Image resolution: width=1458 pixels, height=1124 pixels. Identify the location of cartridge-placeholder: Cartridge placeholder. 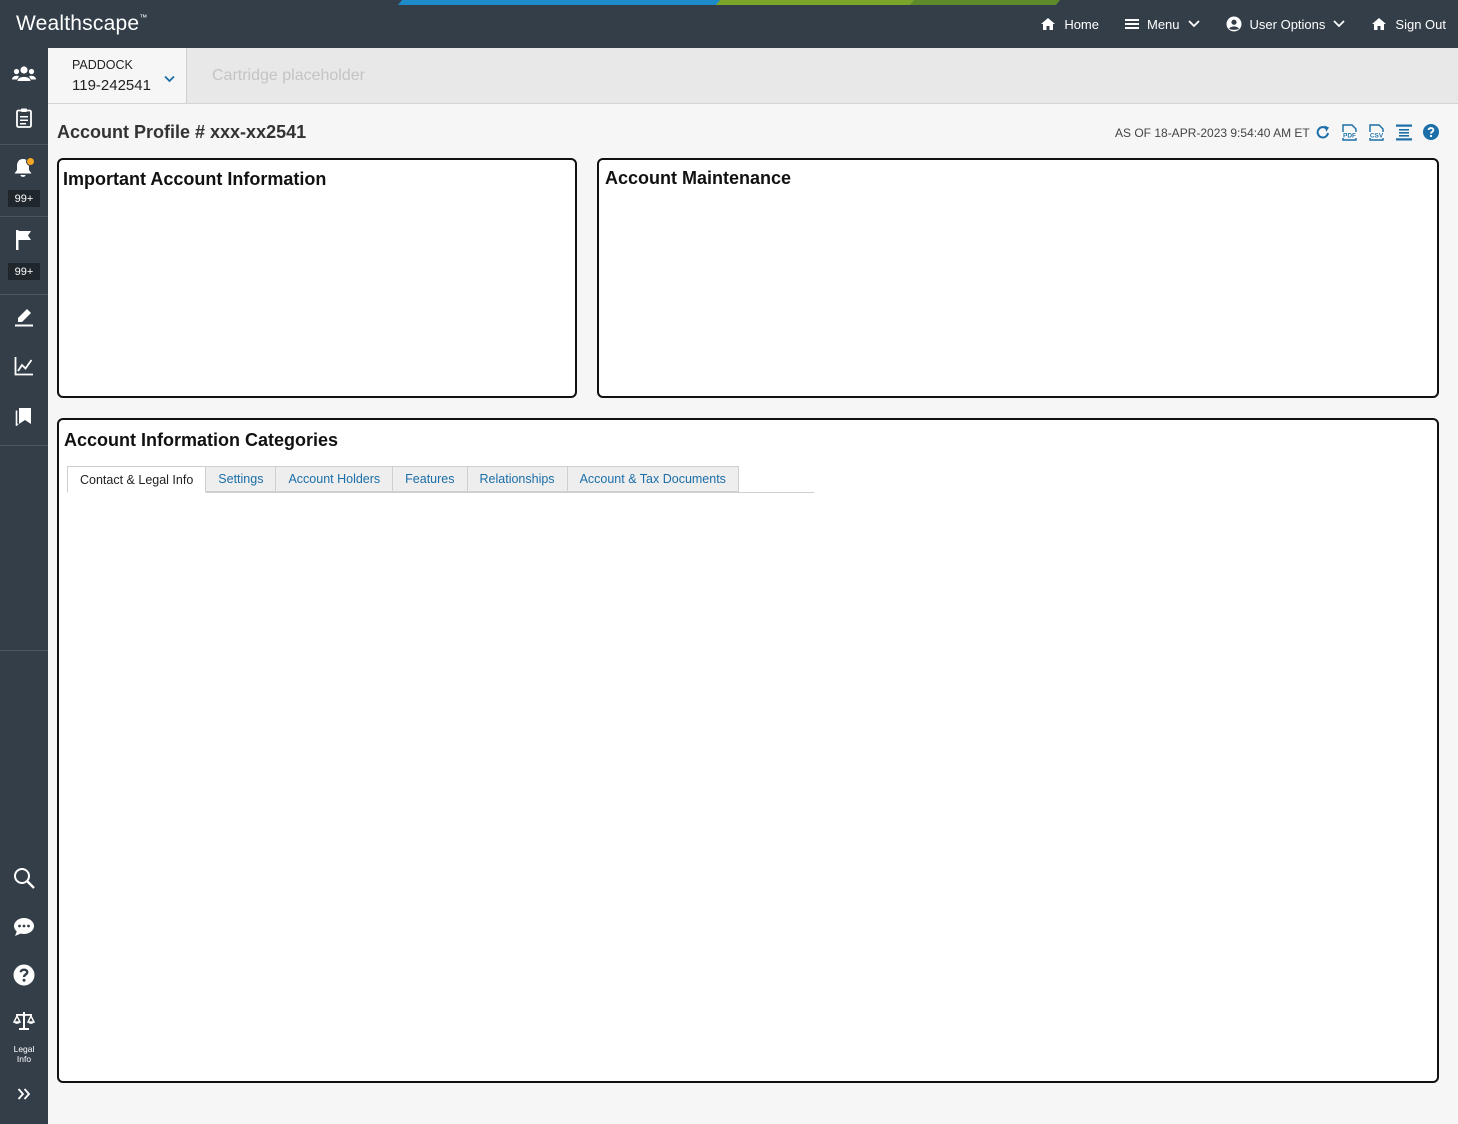
(288, 75).